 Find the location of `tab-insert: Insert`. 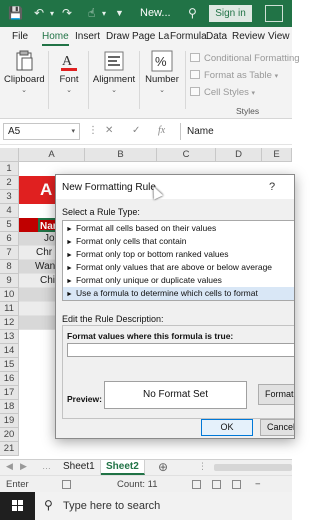

tab-insert: Insert is located at coordinates (87, 36).